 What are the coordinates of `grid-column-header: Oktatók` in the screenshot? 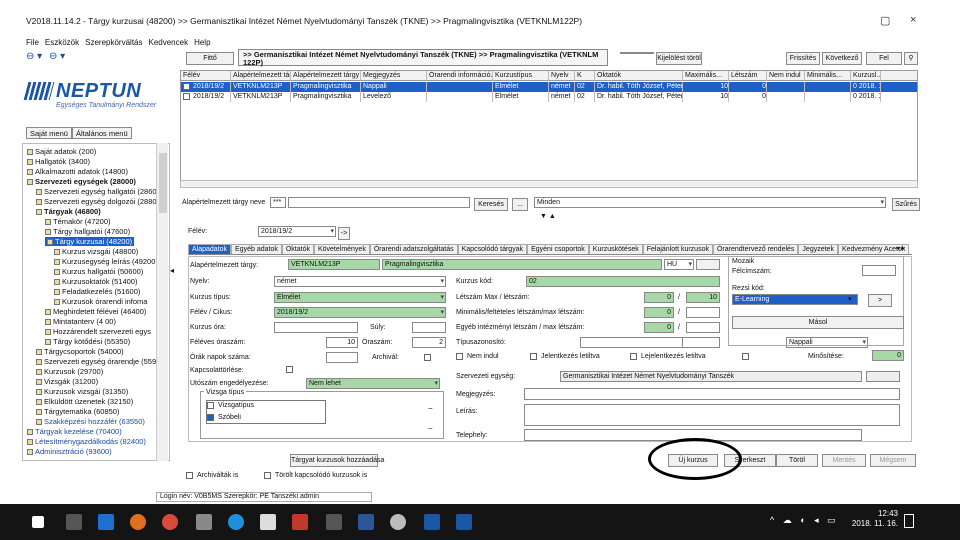 It's located at (639, 76).